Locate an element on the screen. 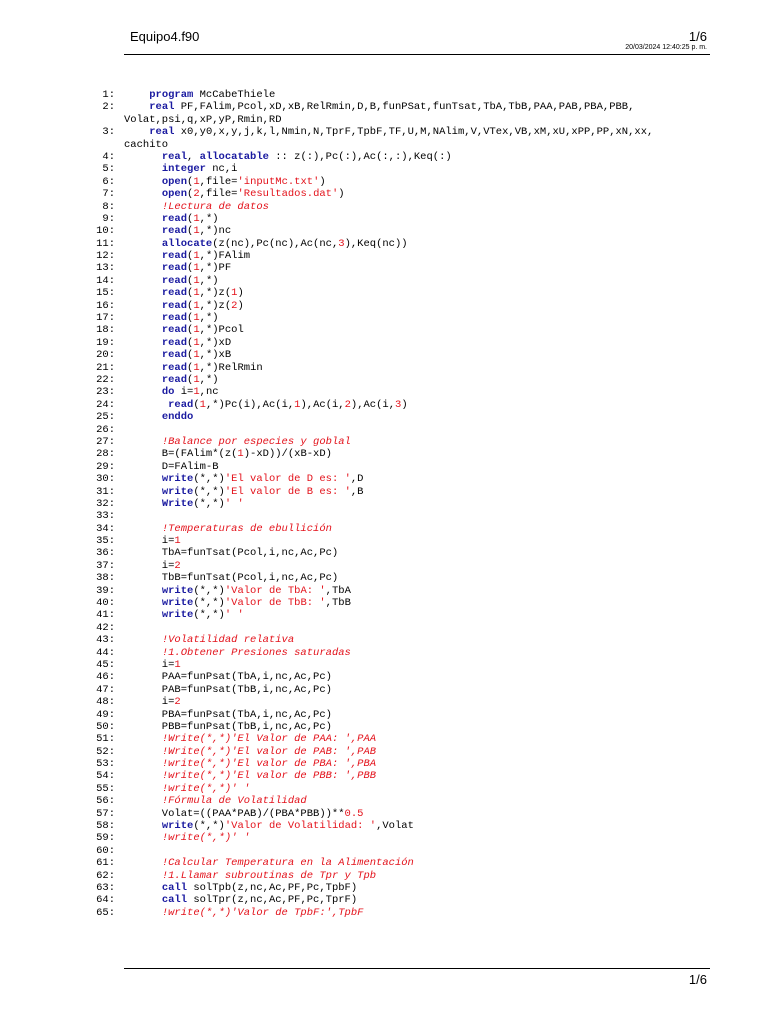 The height and width of the screenshot is (1024, 768). code-line: 46: PAA=funPsat(TbA,i,nc,Ac,Pc) is located at coordinates (384, 677).